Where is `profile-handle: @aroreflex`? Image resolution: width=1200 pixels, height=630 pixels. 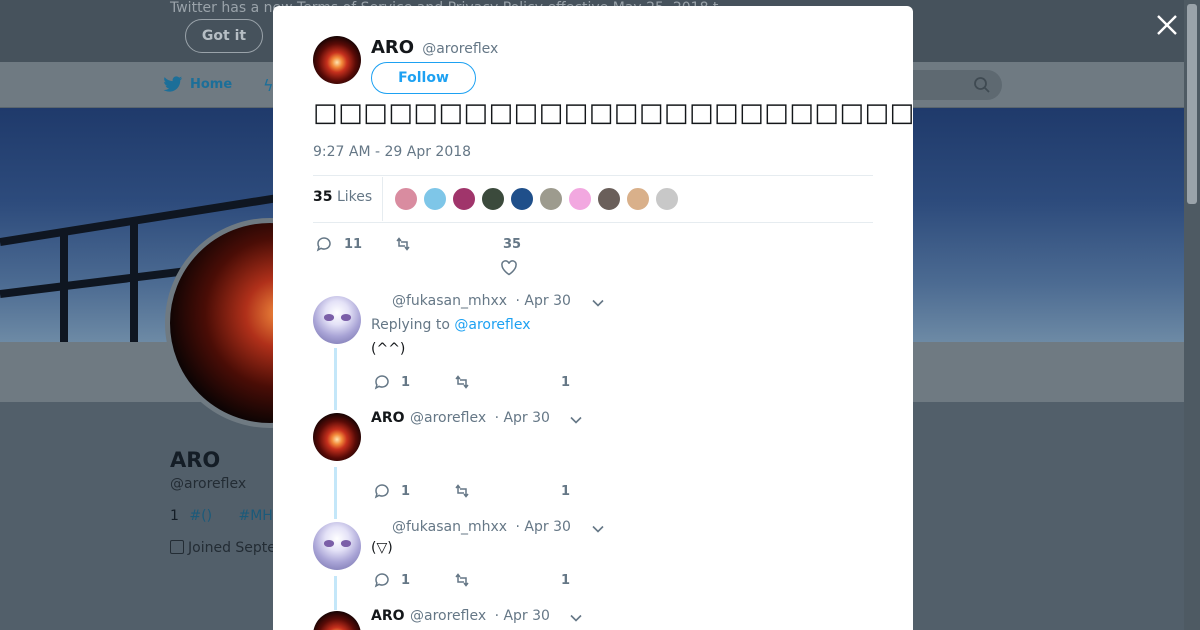
profile-handle: @aroreflex is located at coordinates (208, 484).